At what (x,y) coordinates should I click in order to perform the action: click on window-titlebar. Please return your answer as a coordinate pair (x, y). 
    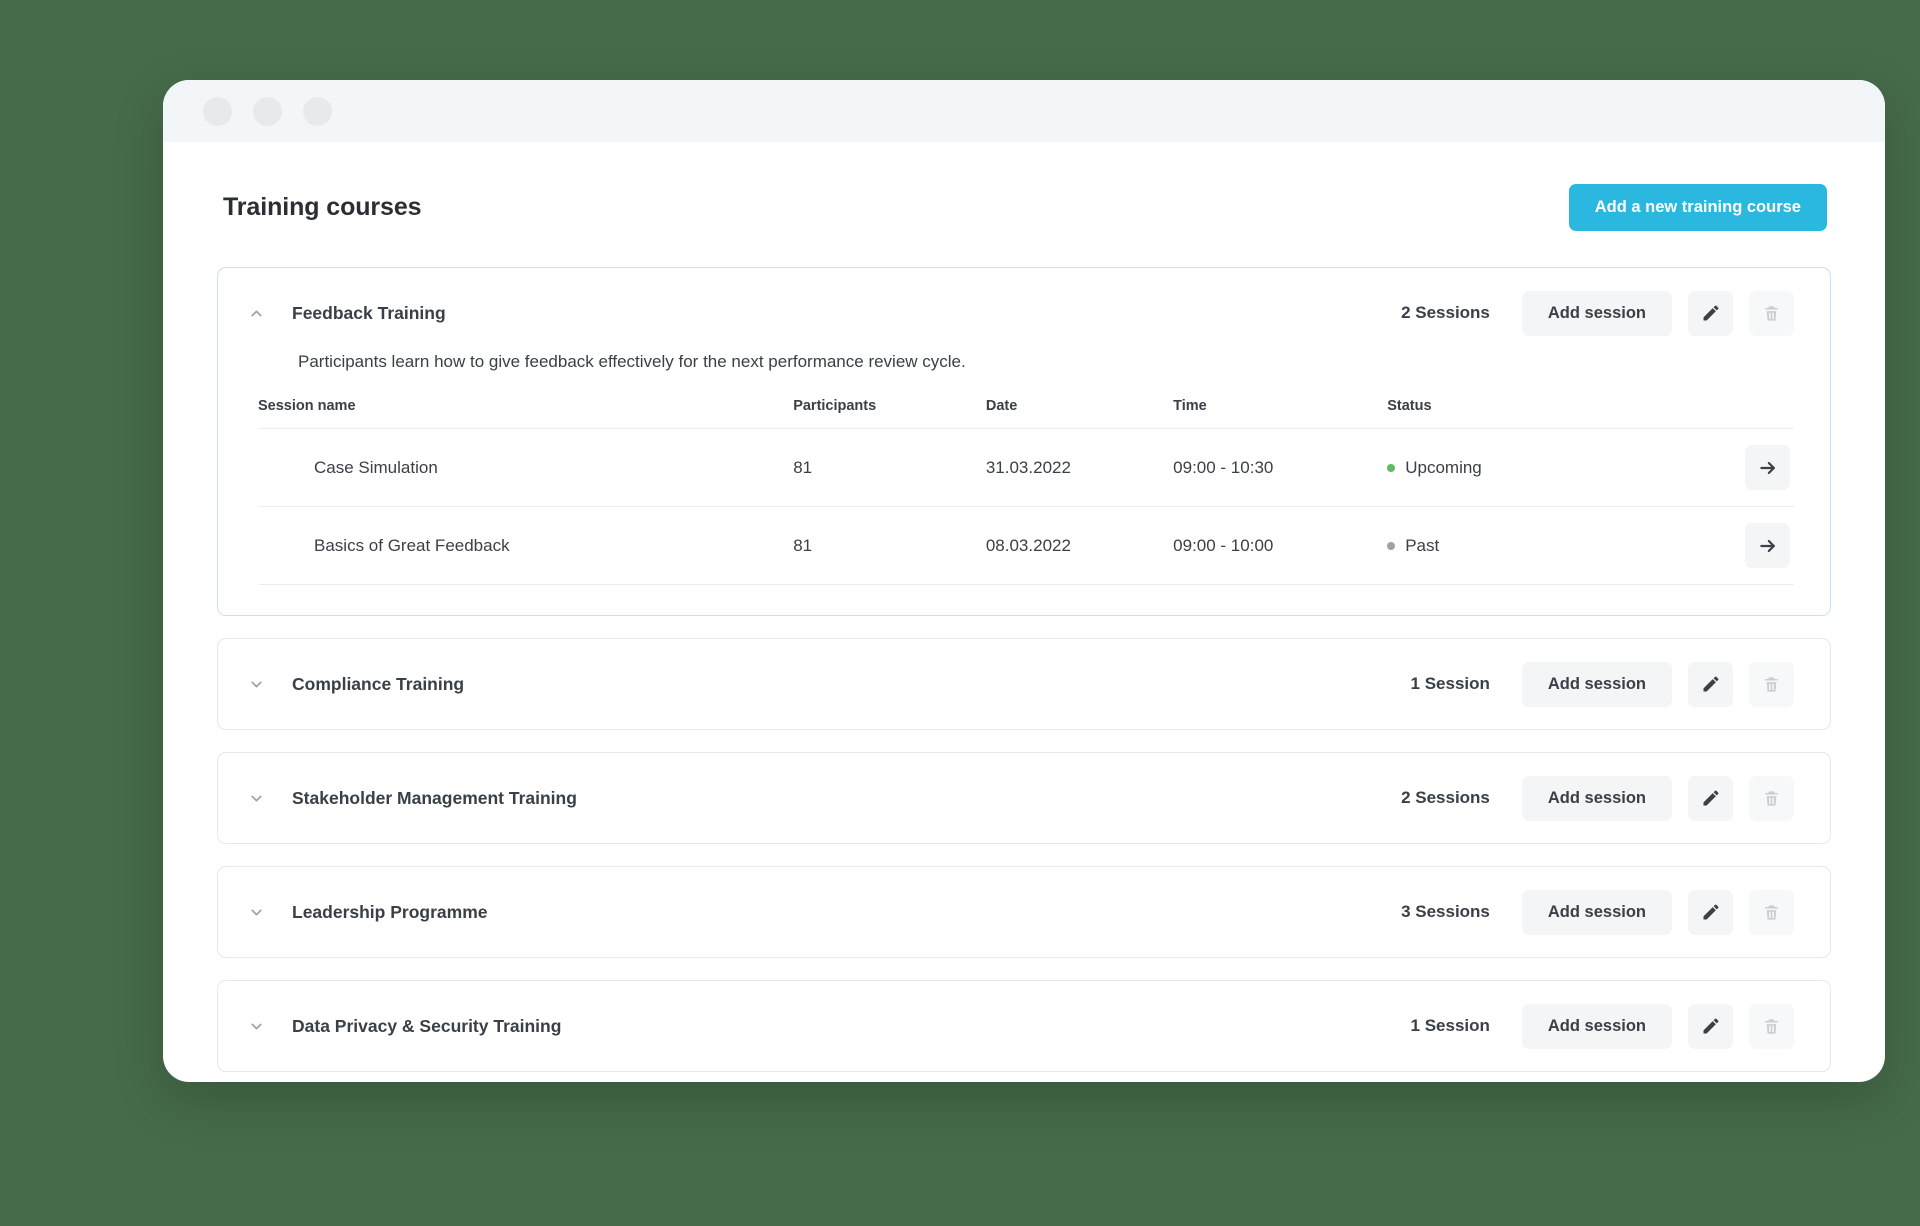
    Looking at the image, I should click on (1024, 111).